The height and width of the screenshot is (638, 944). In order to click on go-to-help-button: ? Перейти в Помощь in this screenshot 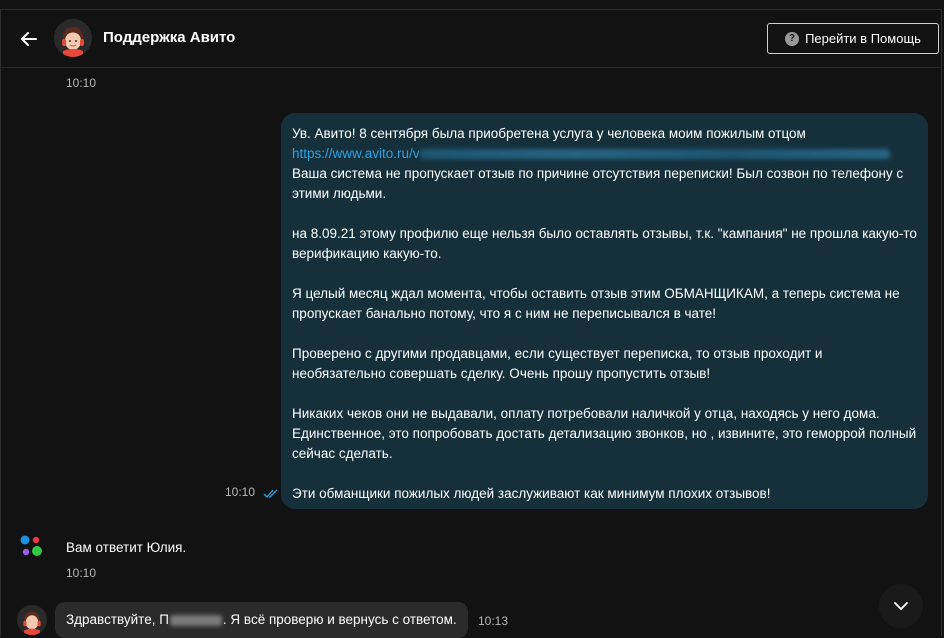, I will do `click(853, 38)`.